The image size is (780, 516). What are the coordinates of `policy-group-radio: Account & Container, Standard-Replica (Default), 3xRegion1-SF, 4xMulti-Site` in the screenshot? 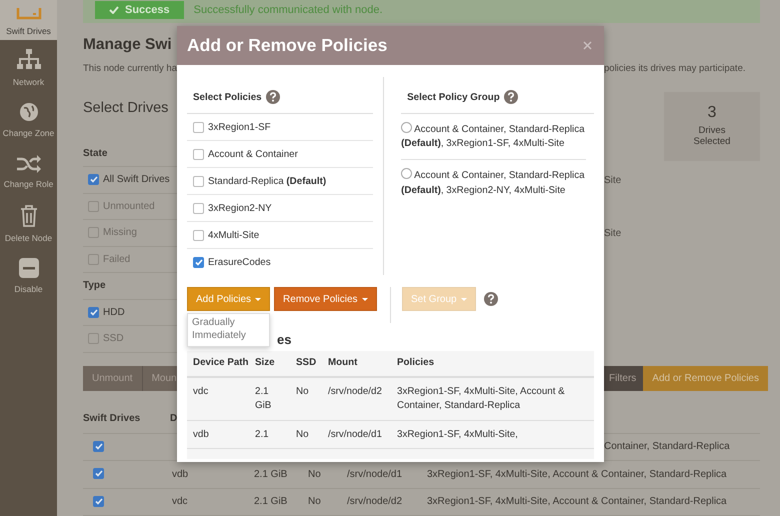 It's located at (493, 137).